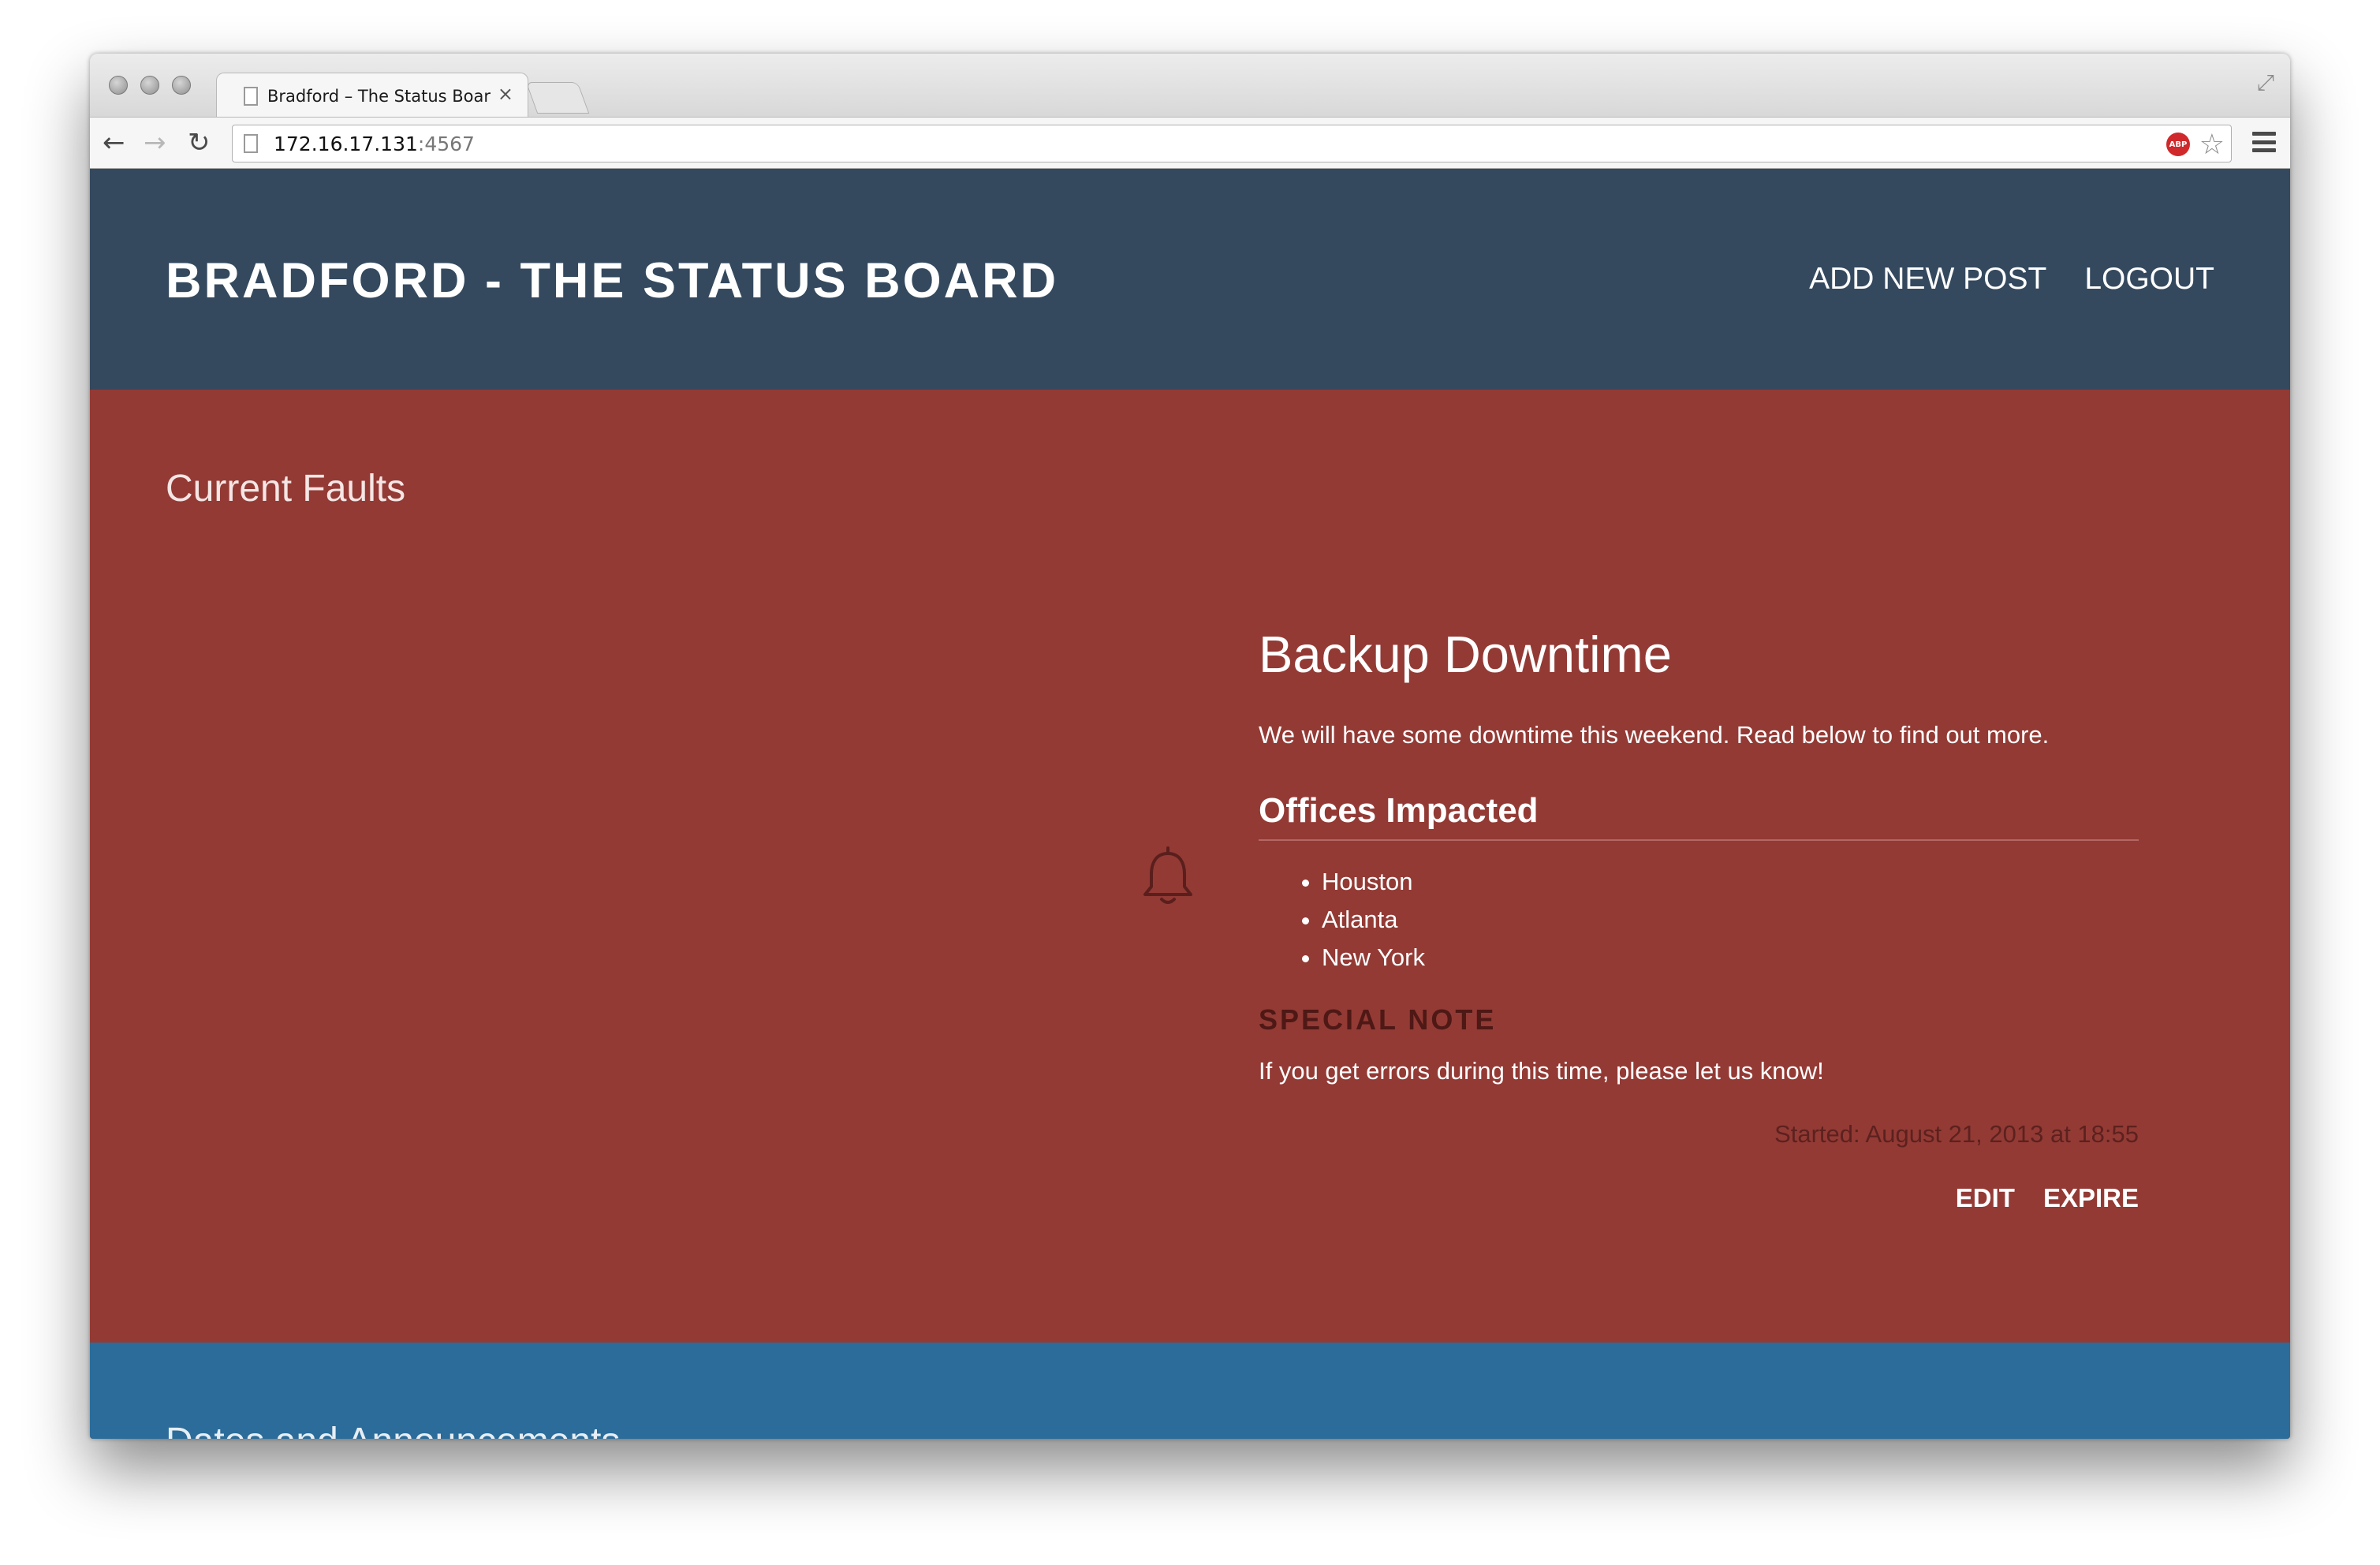 This screenshot has width=2380, height=1565. What do you see at coordinates (2265, 82) in the screenshot?
I see `fullscreen-icon: ⤢` at bounding box center [2265, 82].